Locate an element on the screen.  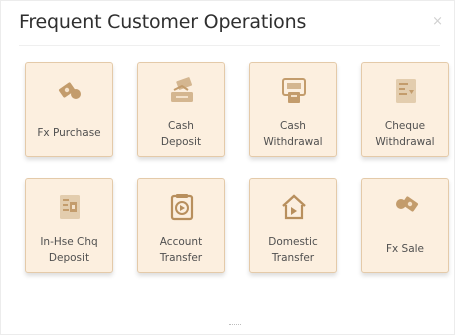
domestic-transfer-button: Domestic Transfer is located at coordinates (293, 225).